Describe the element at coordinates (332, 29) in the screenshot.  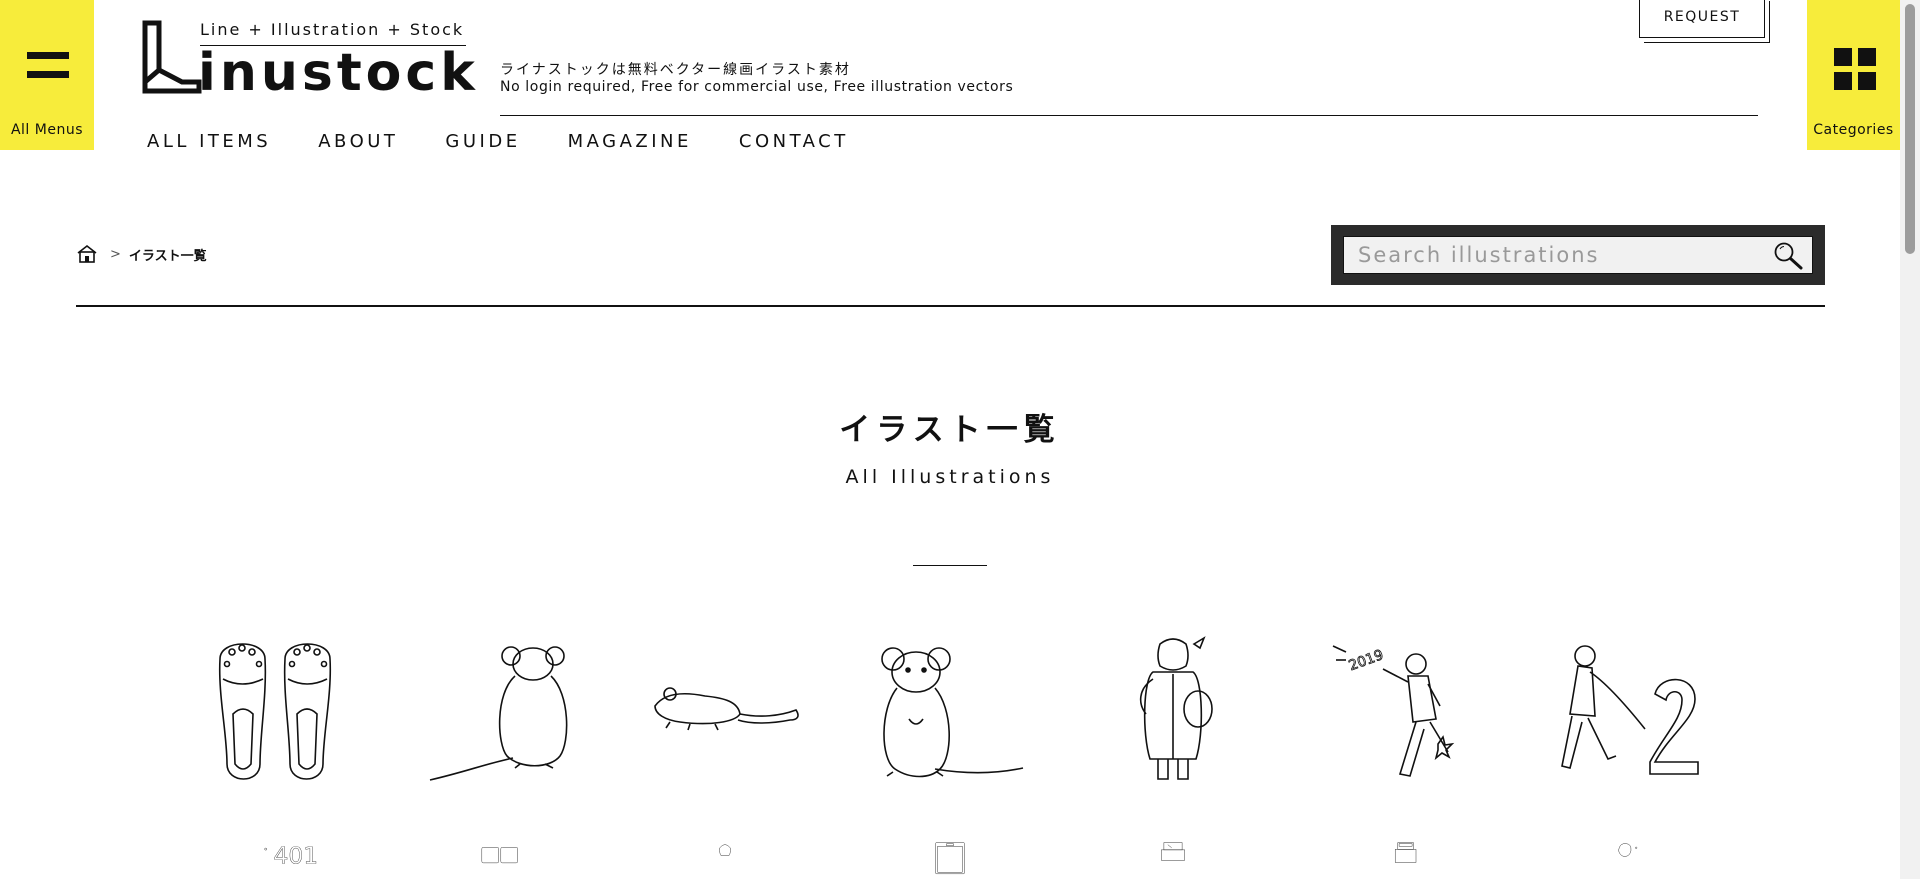
I see `logo-tagline: Line + Illustration + Stock` at that location.